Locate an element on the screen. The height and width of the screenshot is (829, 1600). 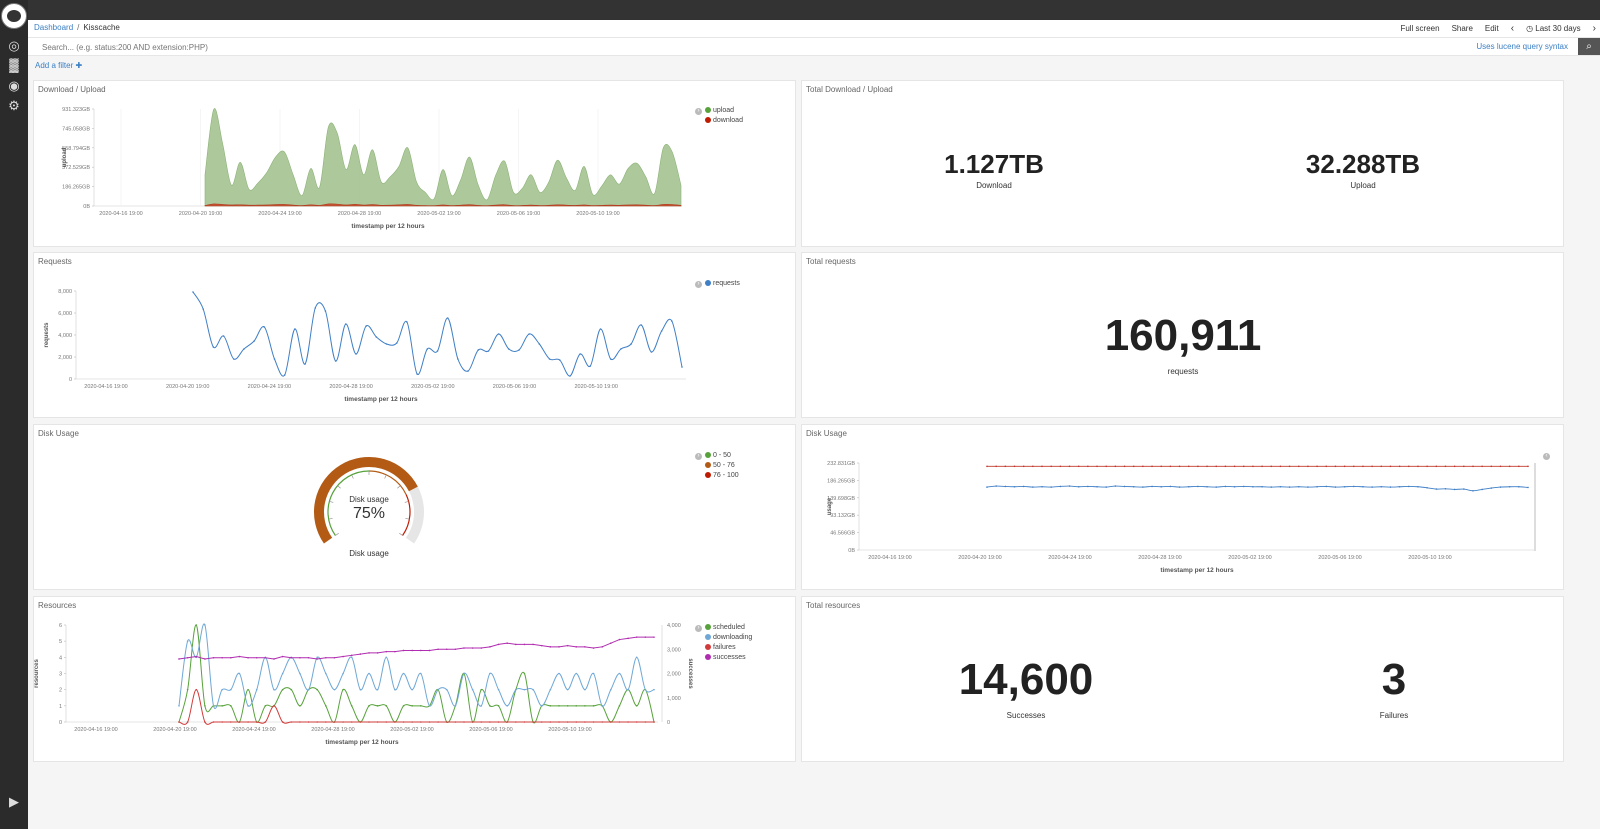
time-back-icon: ‹ is located at coordinates (1512, 28).